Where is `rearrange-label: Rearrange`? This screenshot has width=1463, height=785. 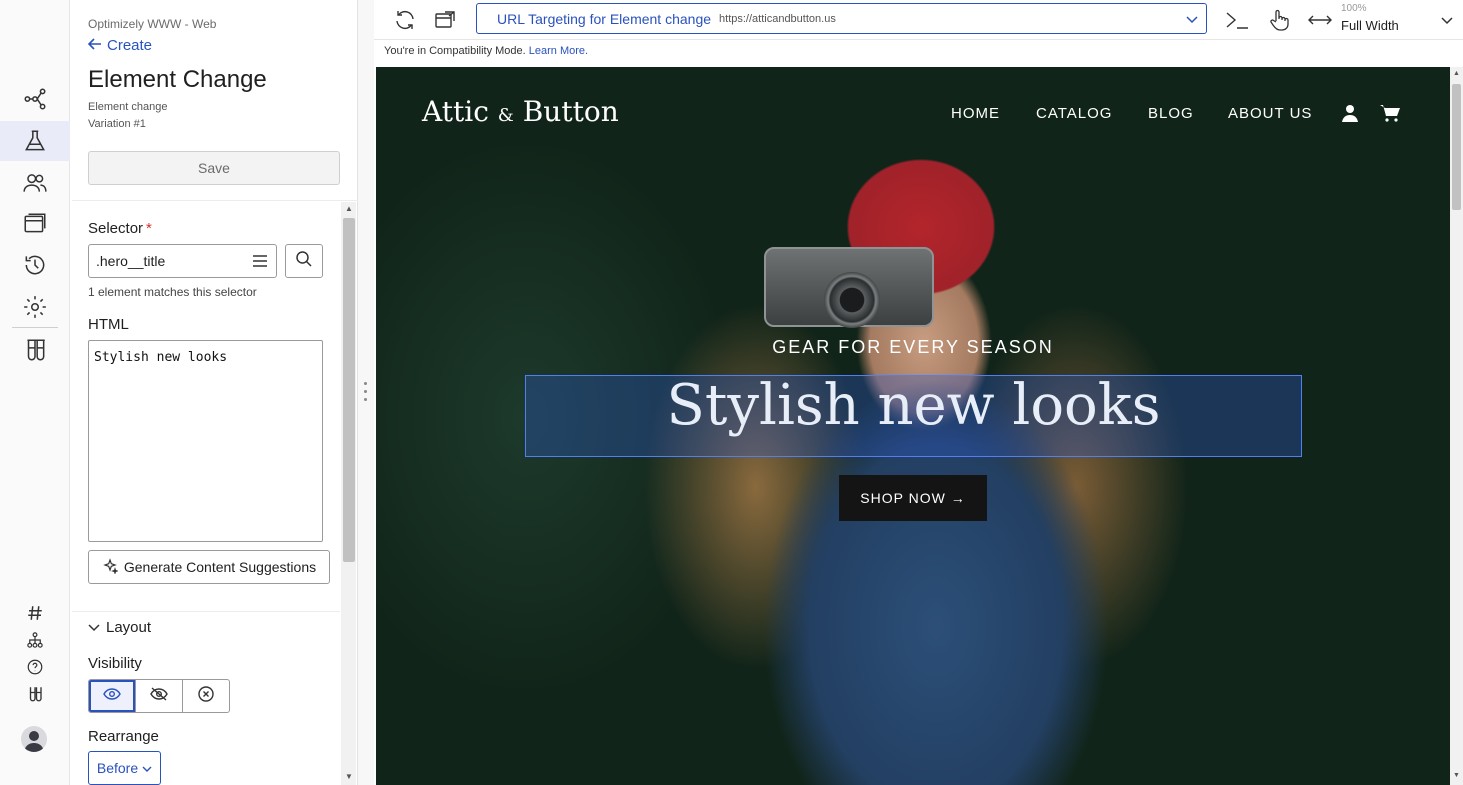 rearrange-label: Rearrange is located at coordinates (123, 736).